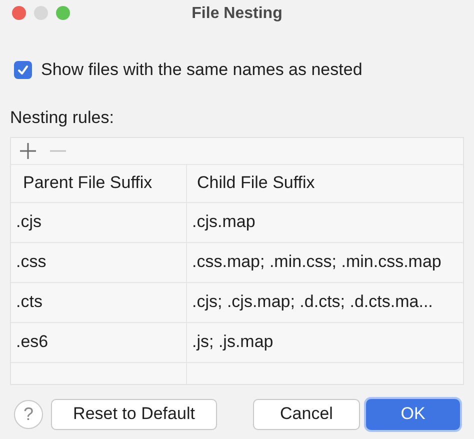 The width and height of the screenshot is (474, 439). Describe the element at coordinates (317, 262) in the screenshot. I see `table-cell-text: .css.map; .min.css; .min.css.map` at that location.